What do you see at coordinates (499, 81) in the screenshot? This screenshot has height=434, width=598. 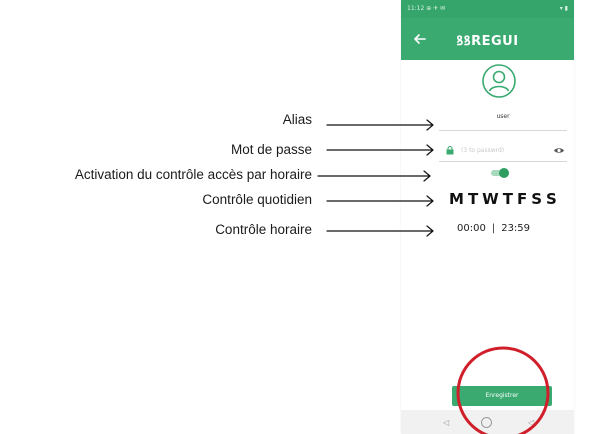 I see `user-circle-icon` at bounding box center [499, 81].